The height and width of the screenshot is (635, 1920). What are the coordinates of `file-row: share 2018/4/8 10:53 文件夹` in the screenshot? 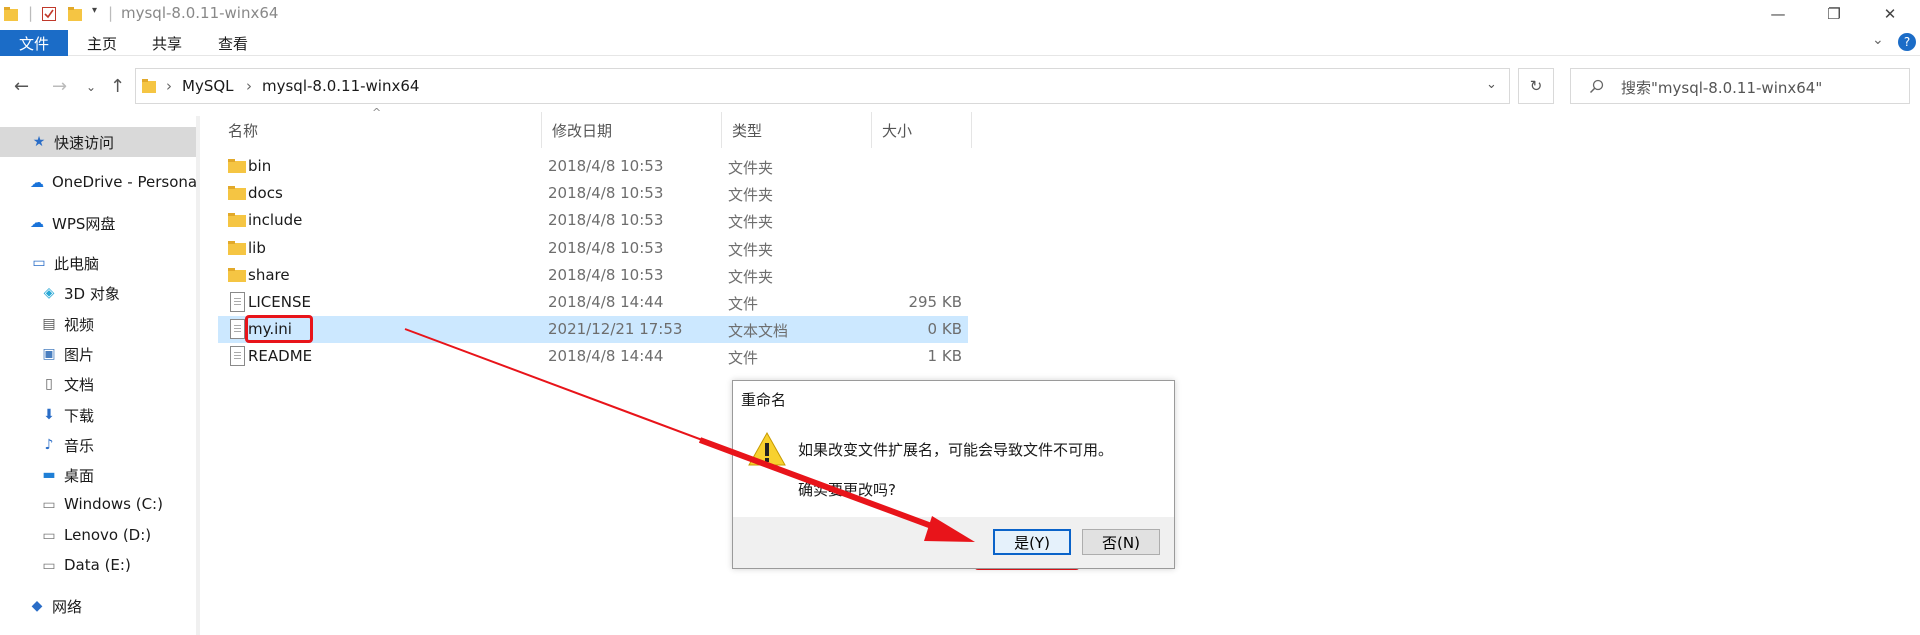 It's located at (593, 275).